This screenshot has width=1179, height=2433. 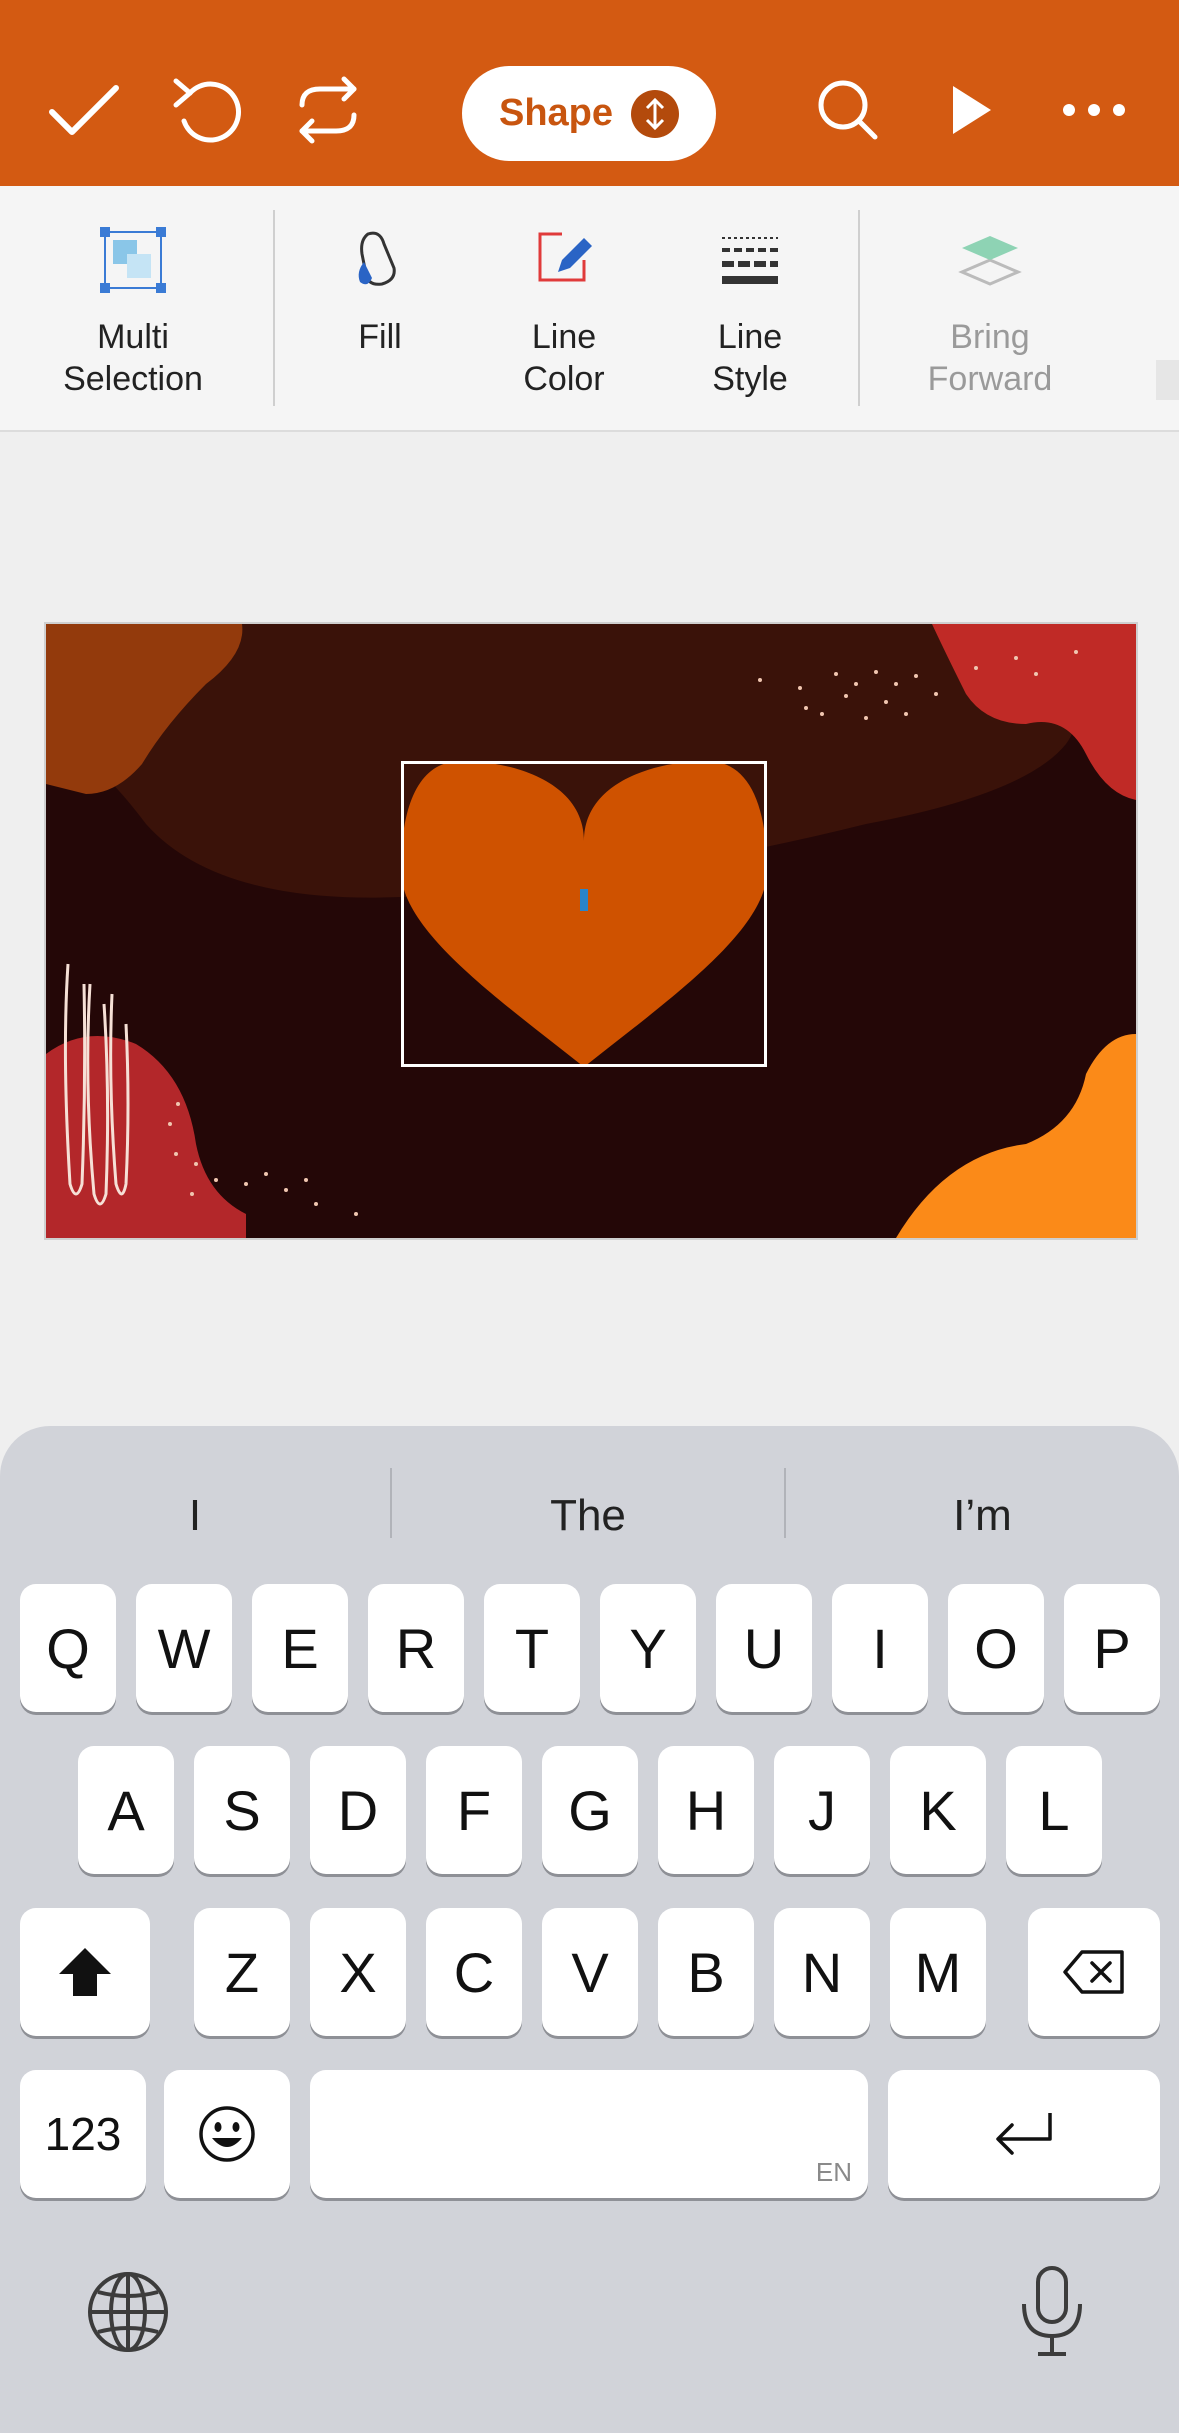 What do you see at coordinates (848, 110) in the screenshot?
I see `search-icon` at bounding box center [848, 110].